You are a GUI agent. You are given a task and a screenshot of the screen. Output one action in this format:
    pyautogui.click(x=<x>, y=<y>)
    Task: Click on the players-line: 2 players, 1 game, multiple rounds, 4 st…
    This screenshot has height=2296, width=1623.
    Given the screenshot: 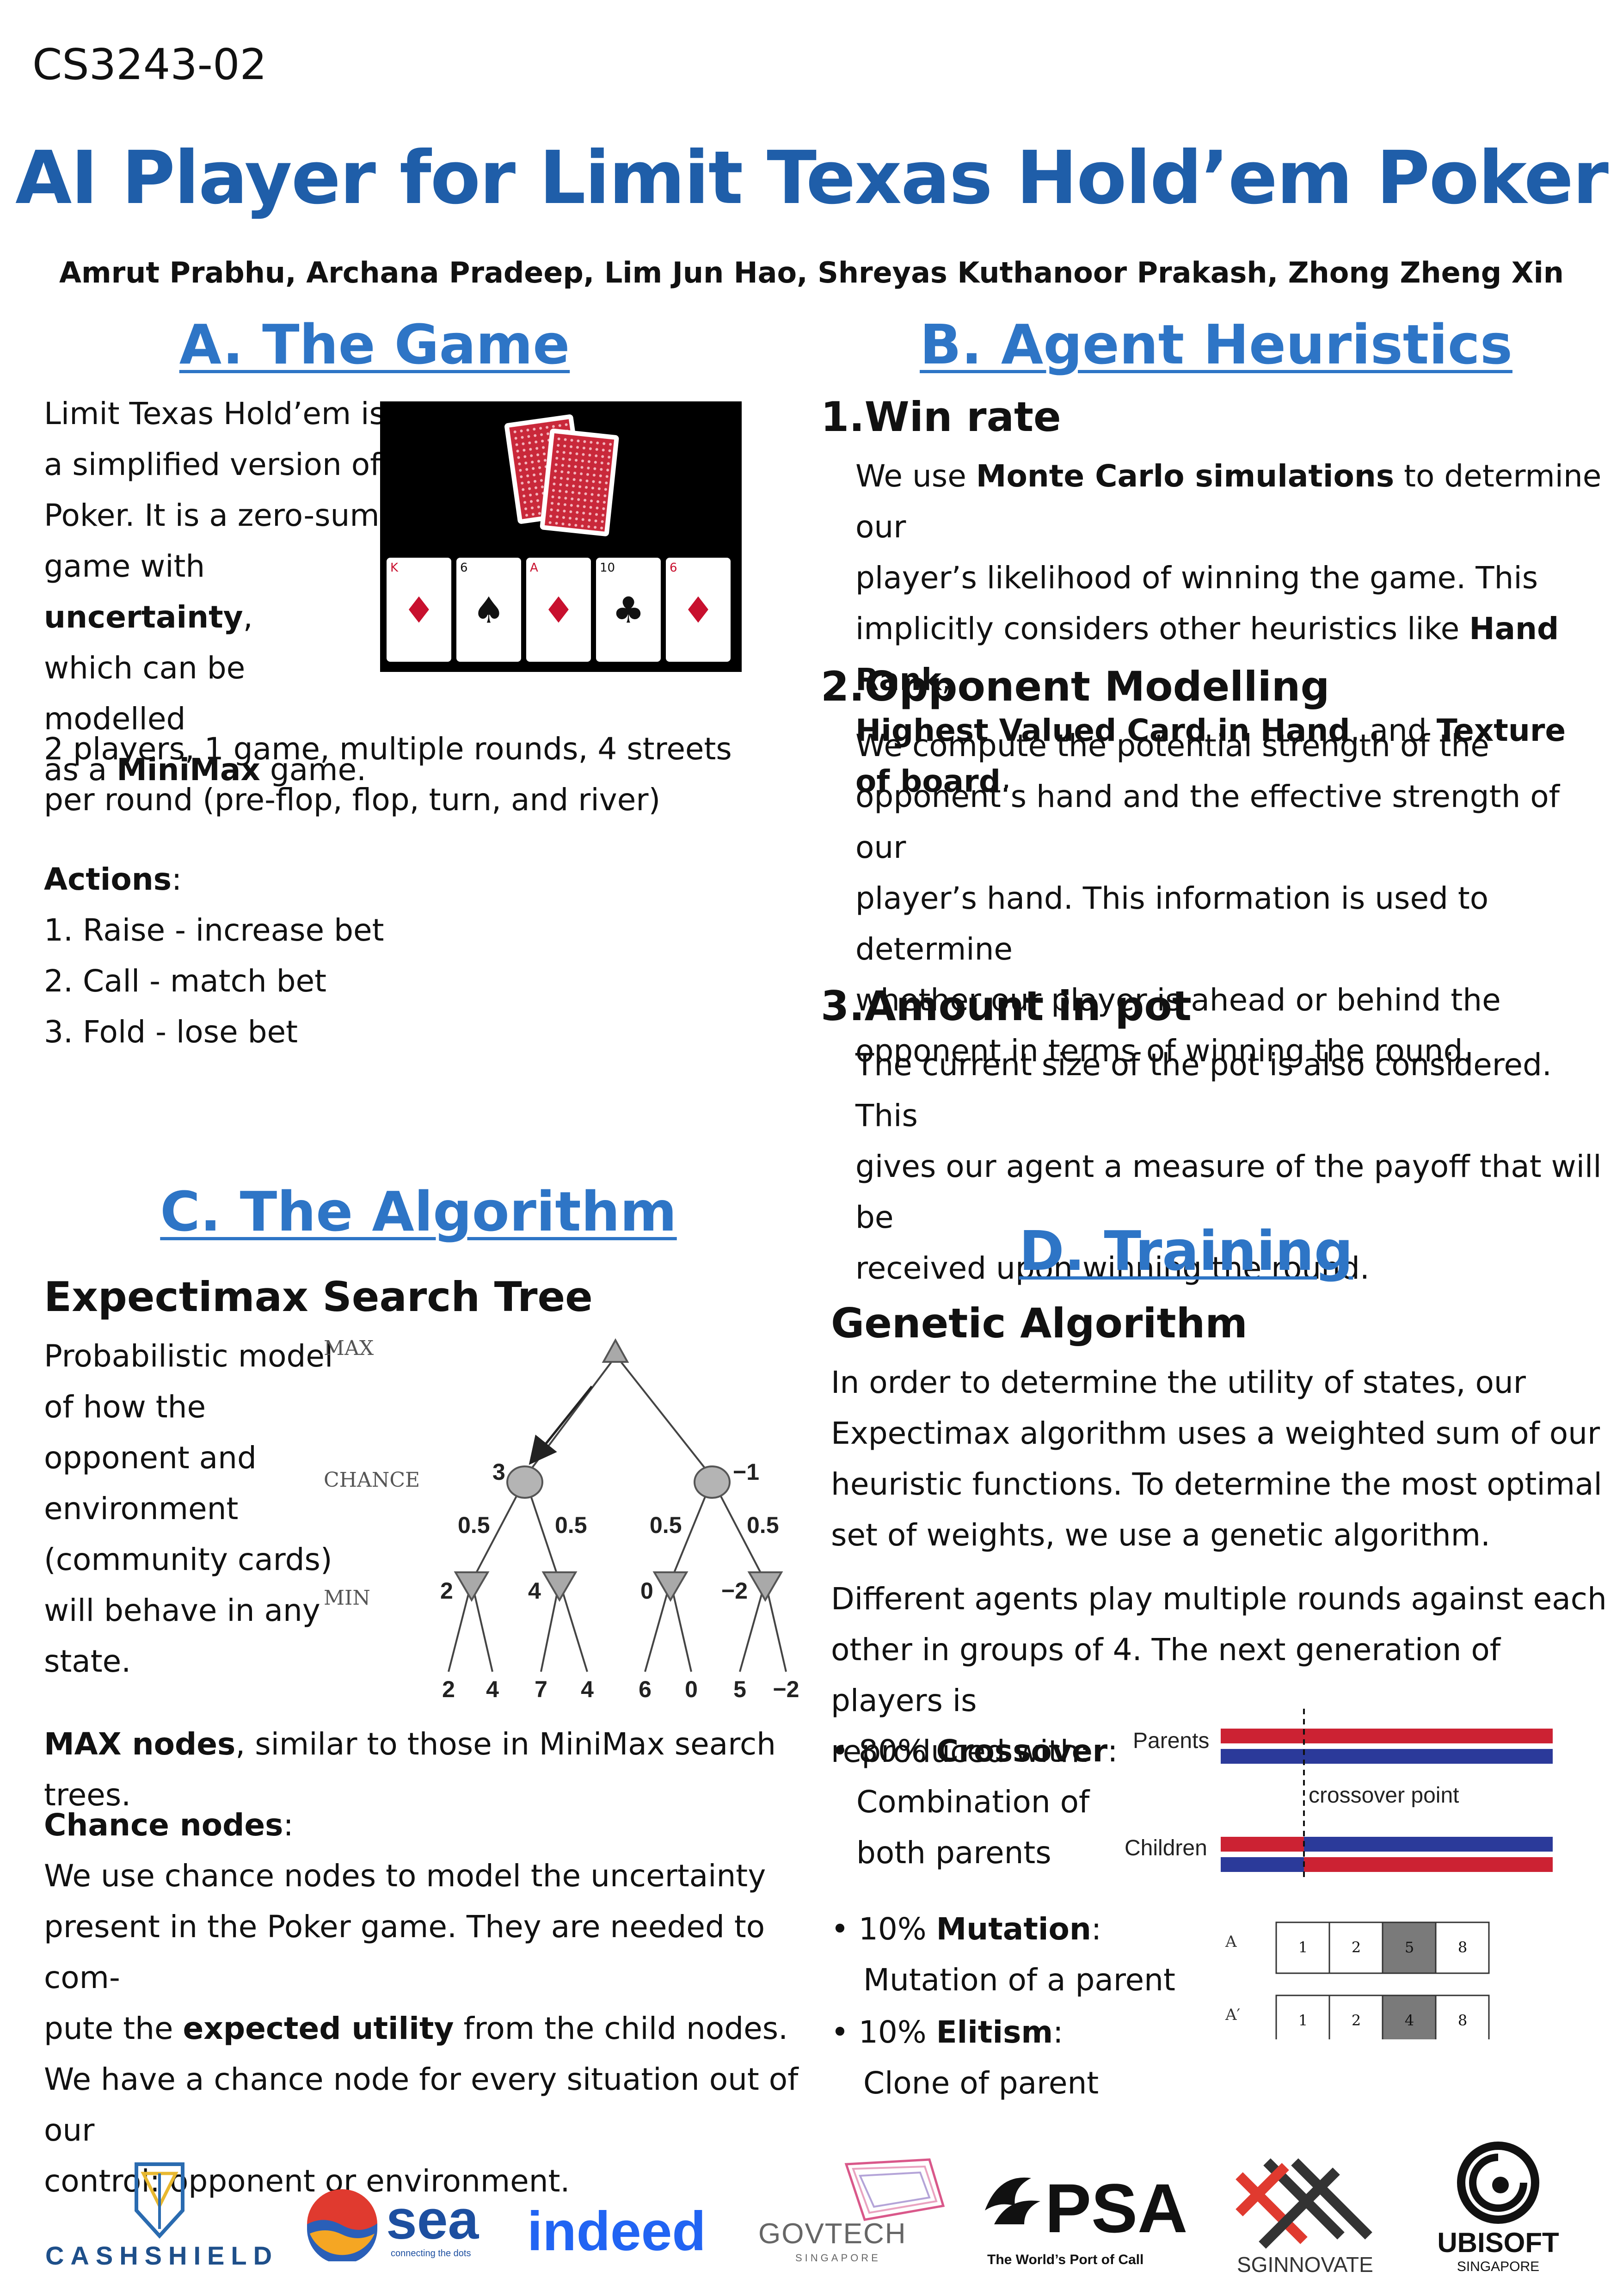 What is the action you would take?
    pyautogui.click(x=388, y=749)
    